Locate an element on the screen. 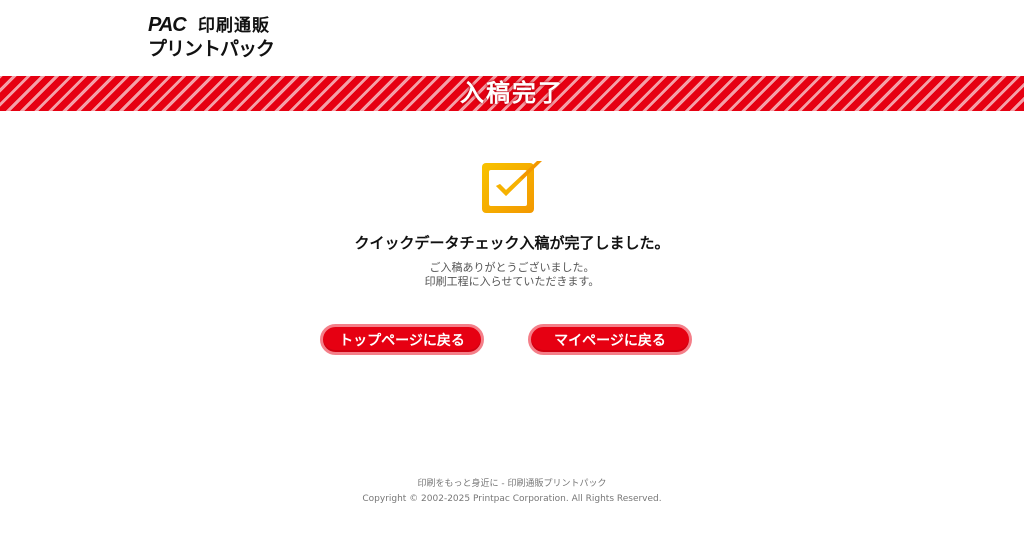 This screenshot has width=1024, height=550. back-to-mypage-button: マイページに戻る is located at coordinates (610, 339).